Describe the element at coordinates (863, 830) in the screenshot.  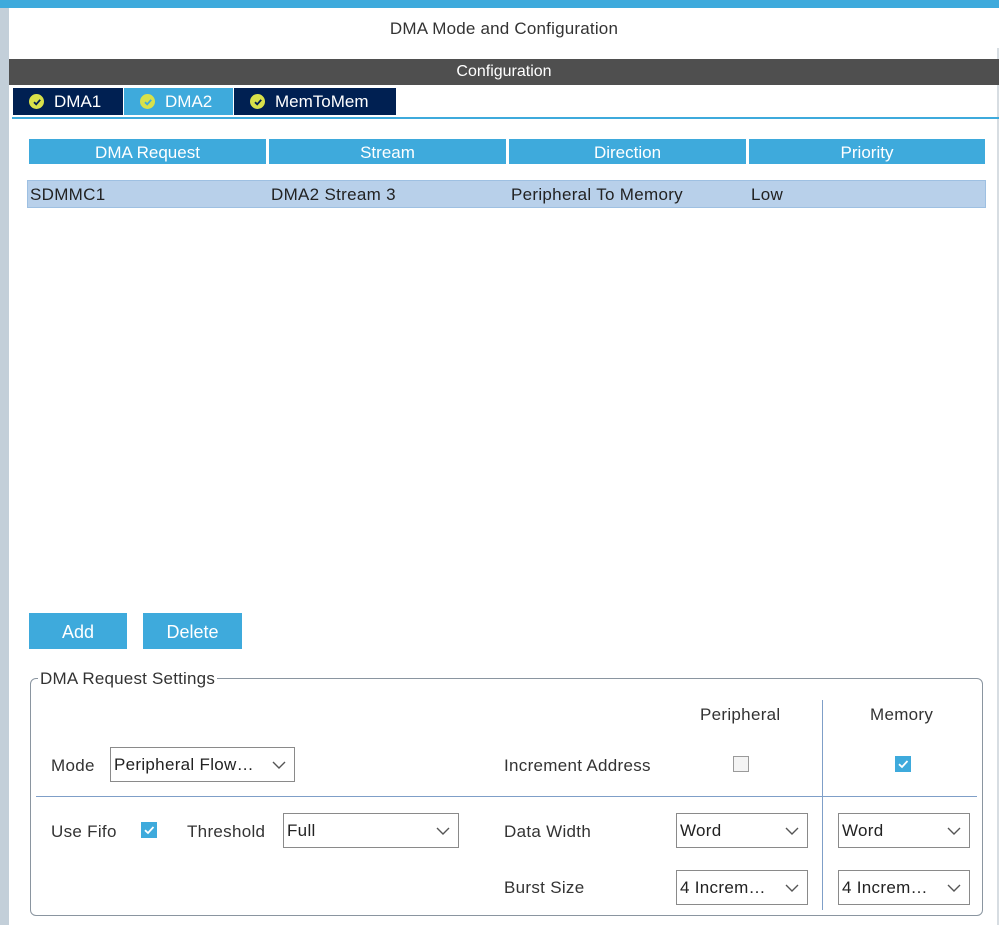
I see `data-width-memory-value: Word` at that location.